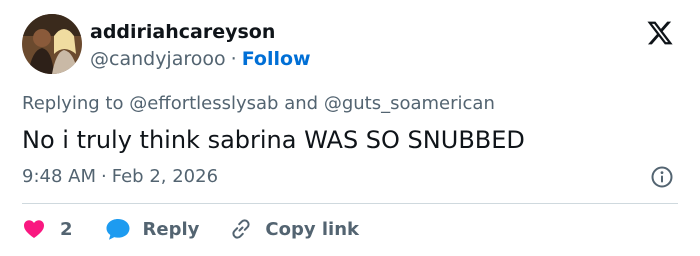 The width and height of the screenshot is (700, 256). I want to click on action-bar: 2 Reply Copy link, so click(190, 229).